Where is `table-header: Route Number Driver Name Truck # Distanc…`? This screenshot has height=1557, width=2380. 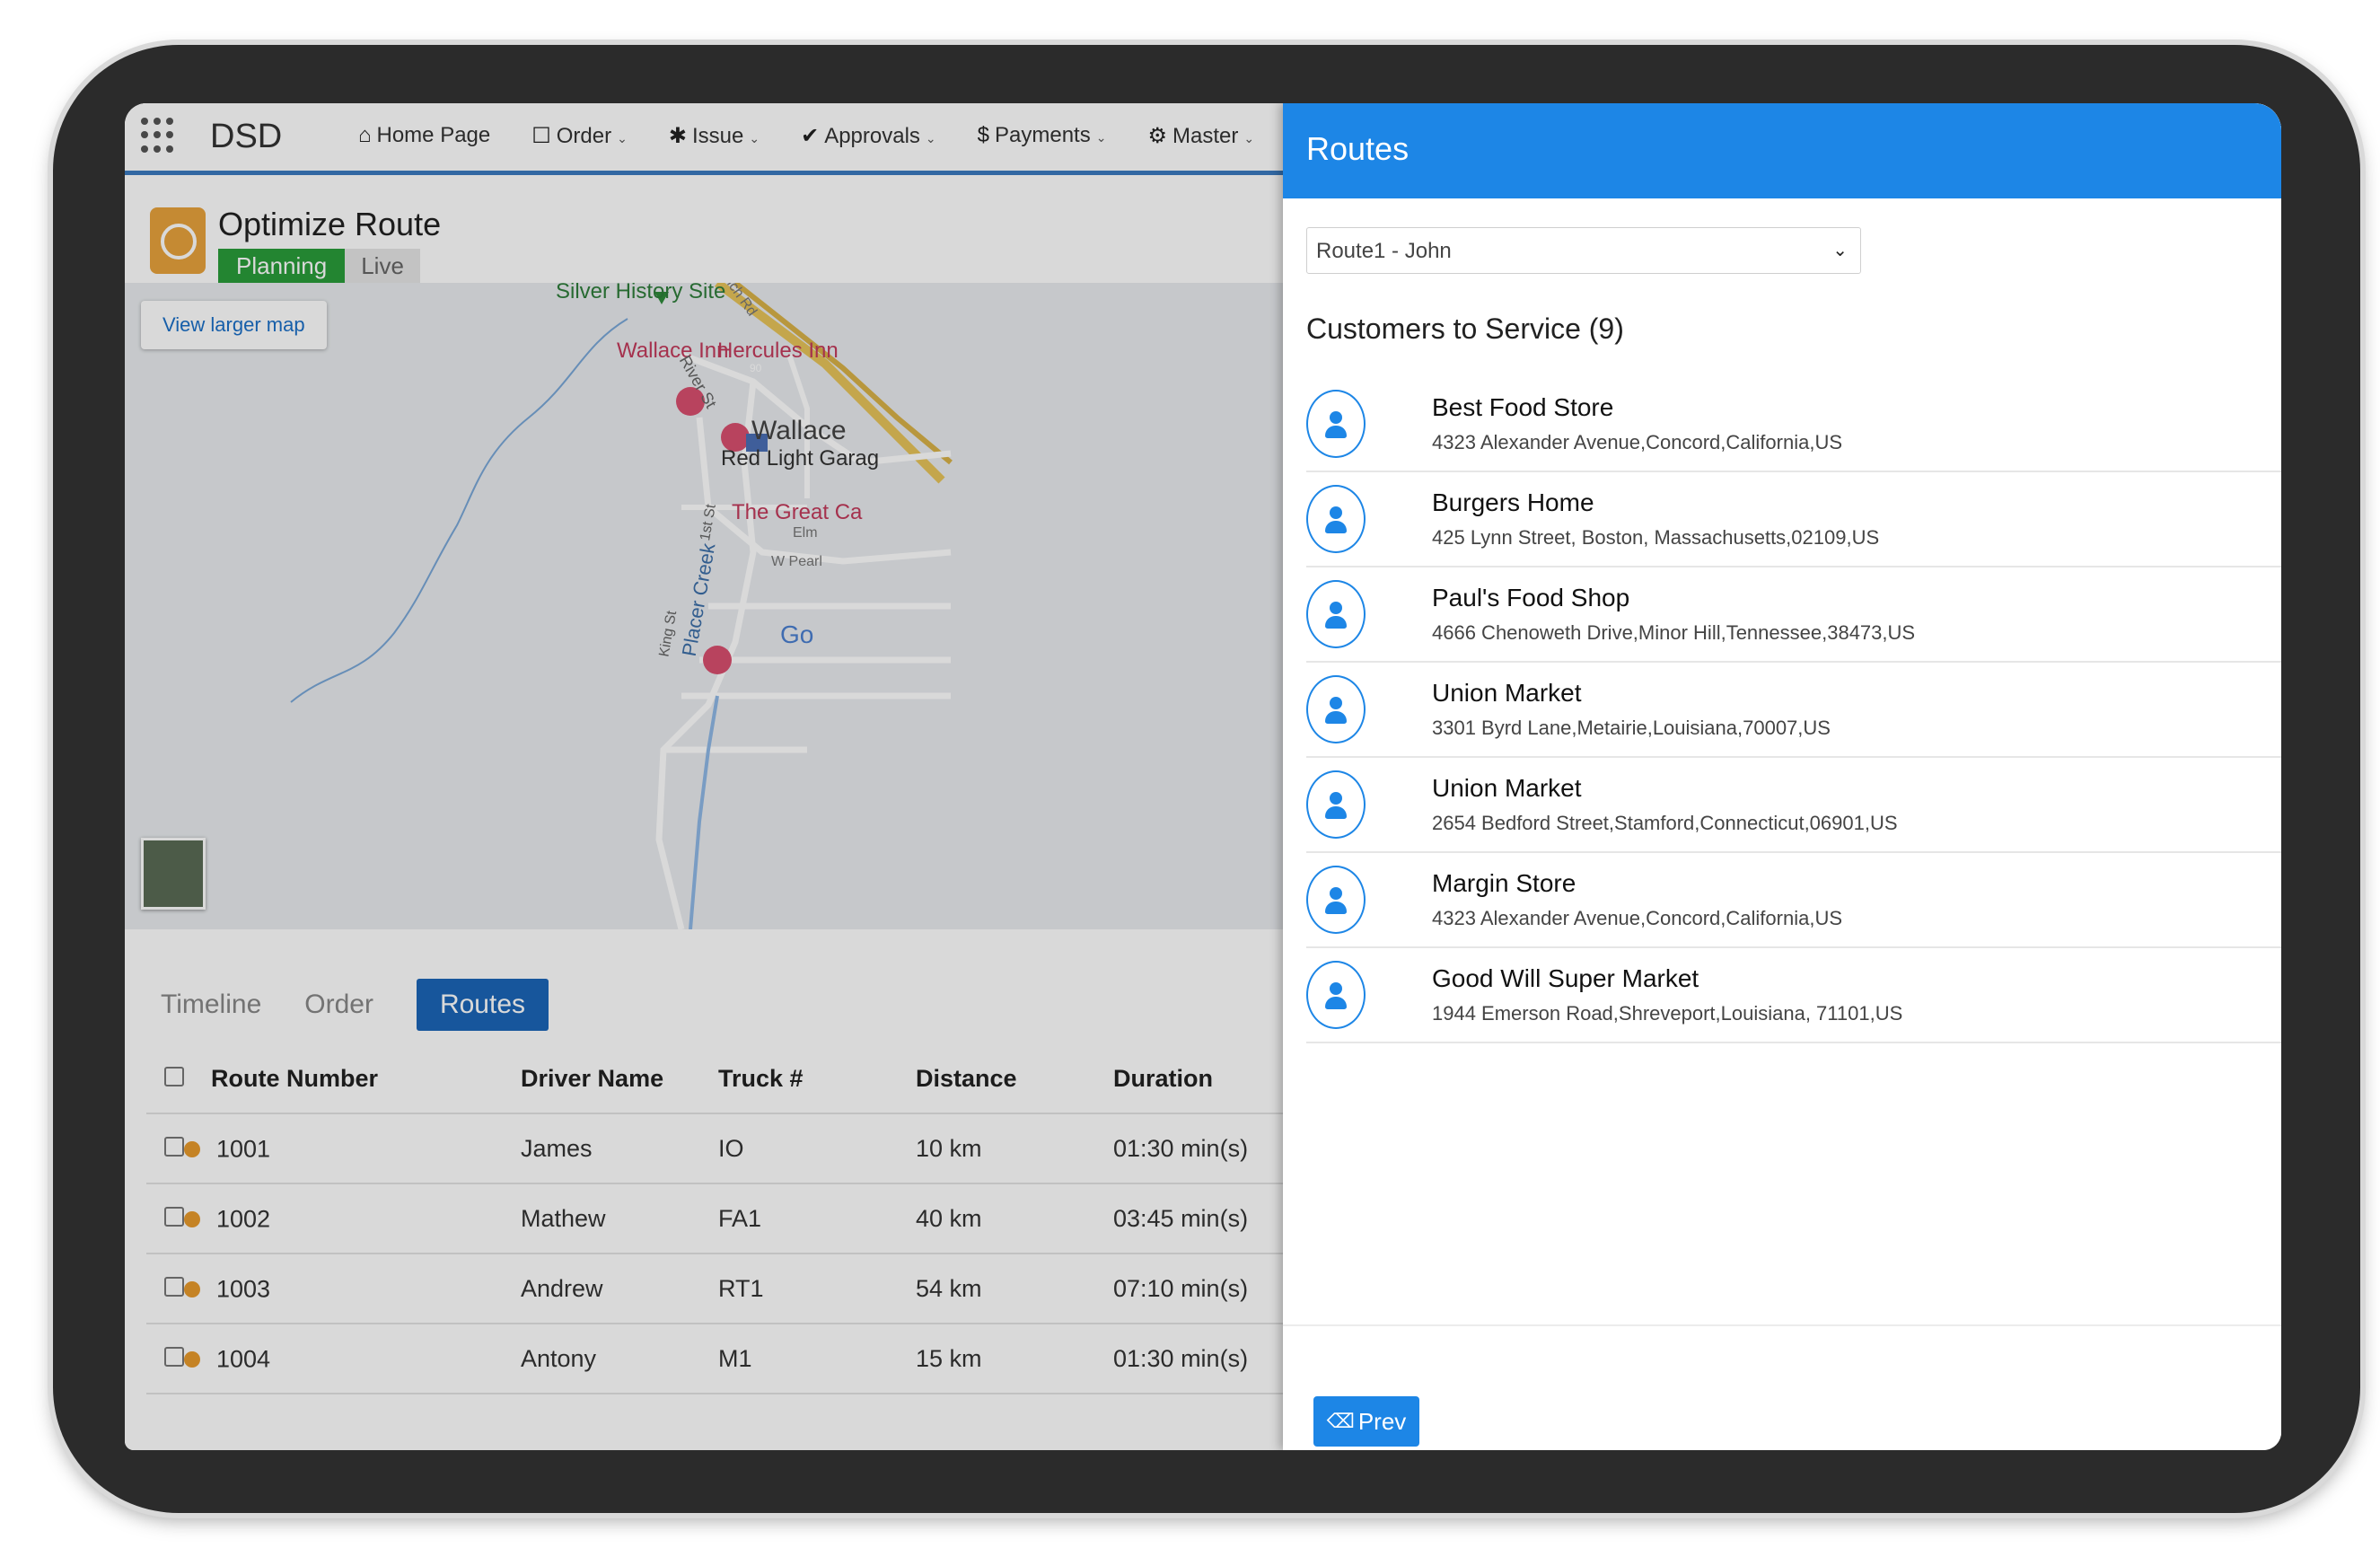 table-header: Route Number Driver Name Truck # Distanc… is located at coordinates (738, 1079).